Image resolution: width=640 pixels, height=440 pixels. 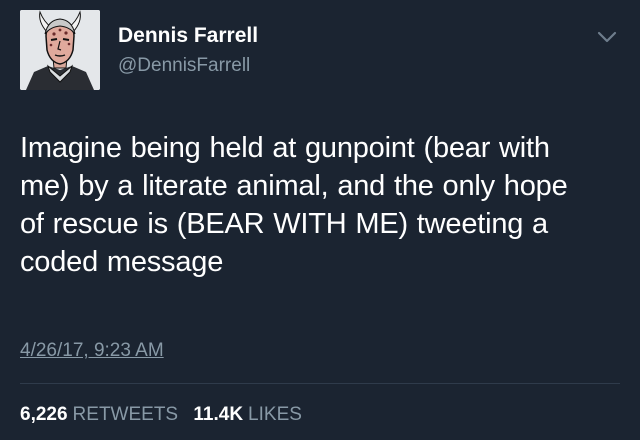 I want to click on avatar, so click(x=60, y=50).